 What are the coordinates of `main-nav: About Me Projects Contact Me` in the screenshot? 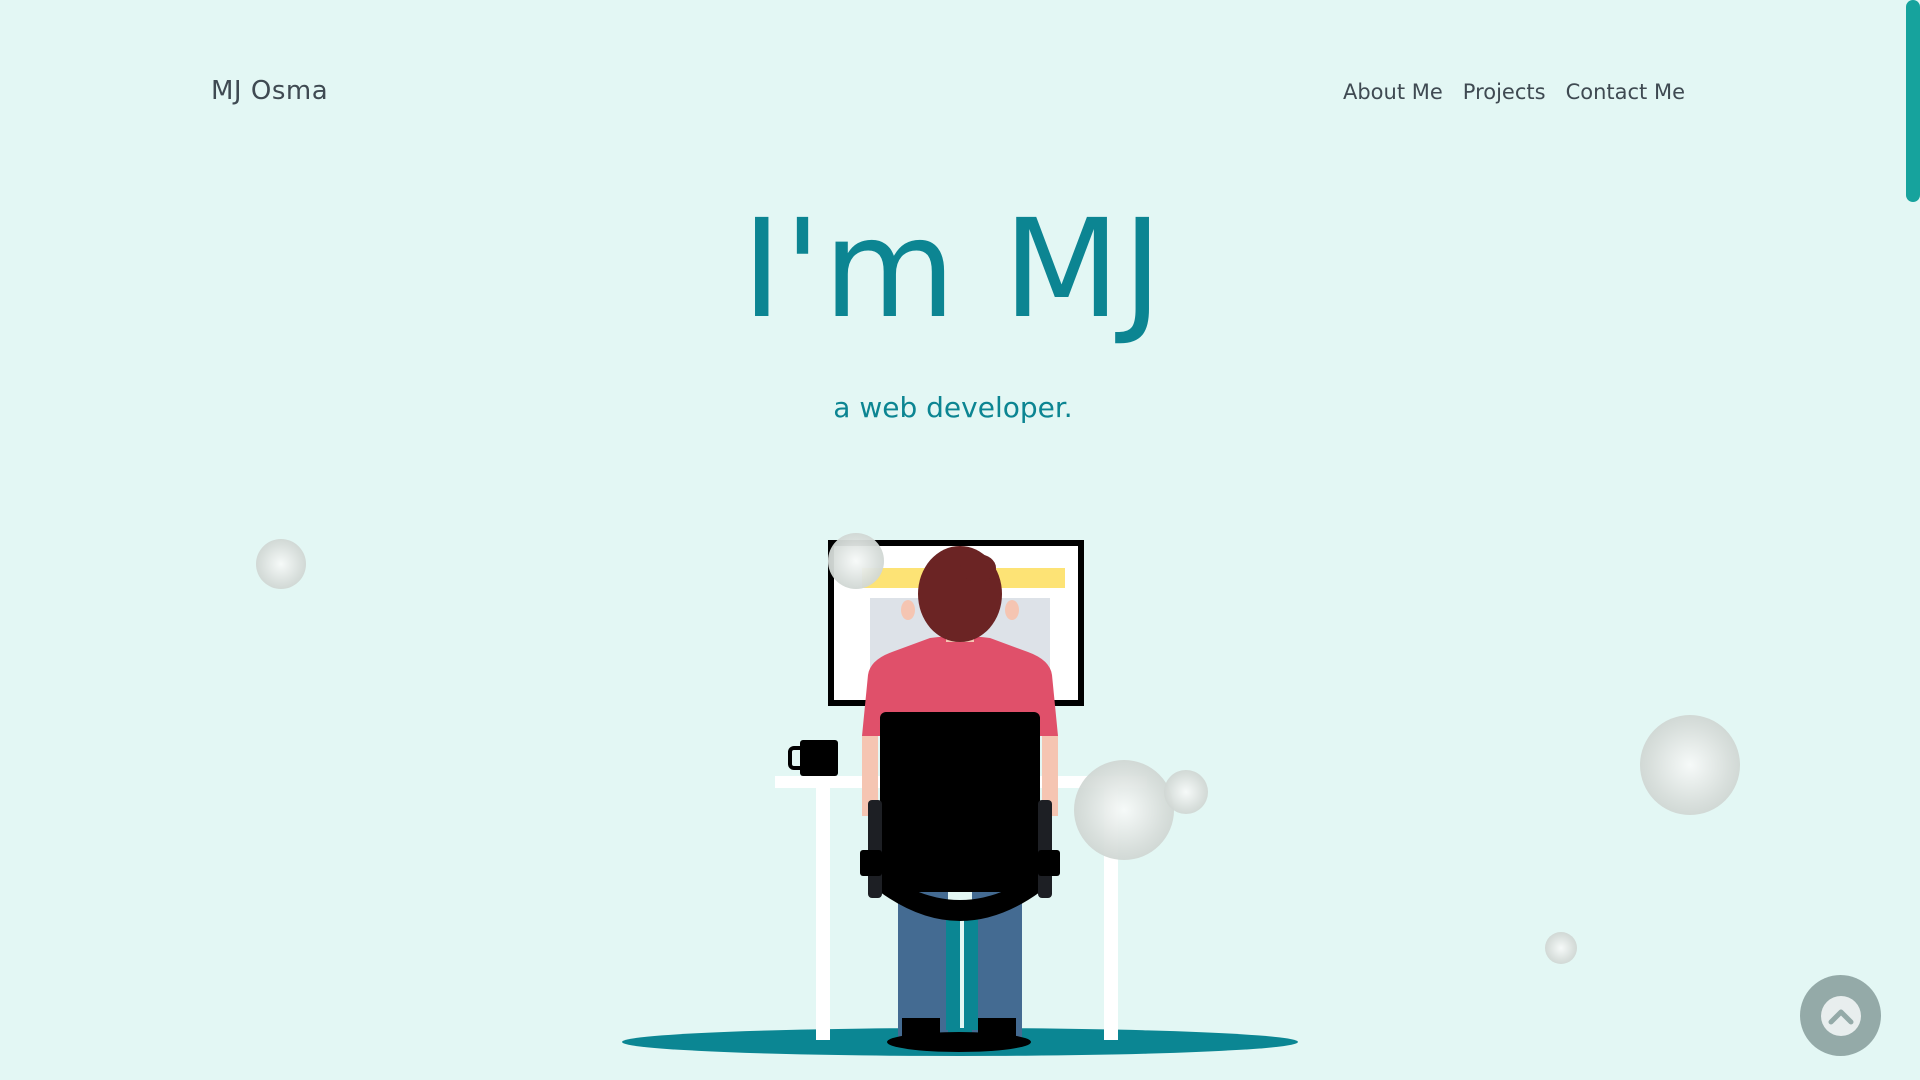 It's located at (1514, 92).